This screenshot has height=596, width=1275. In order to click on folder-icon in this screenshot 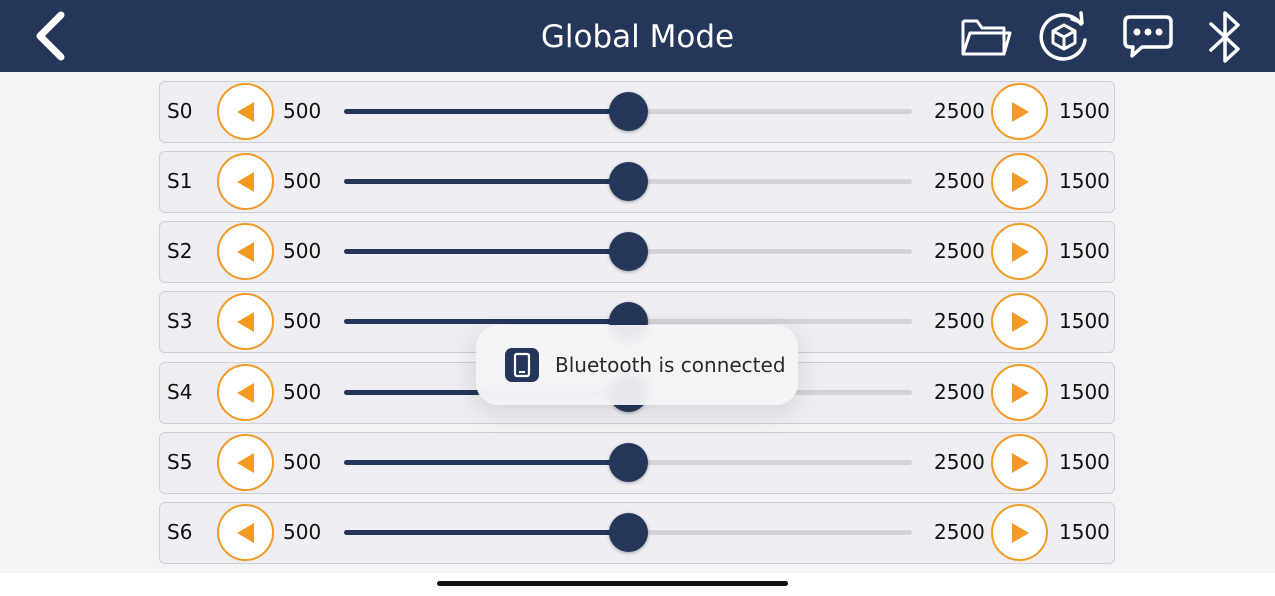, I will do `click(986, 37)`.